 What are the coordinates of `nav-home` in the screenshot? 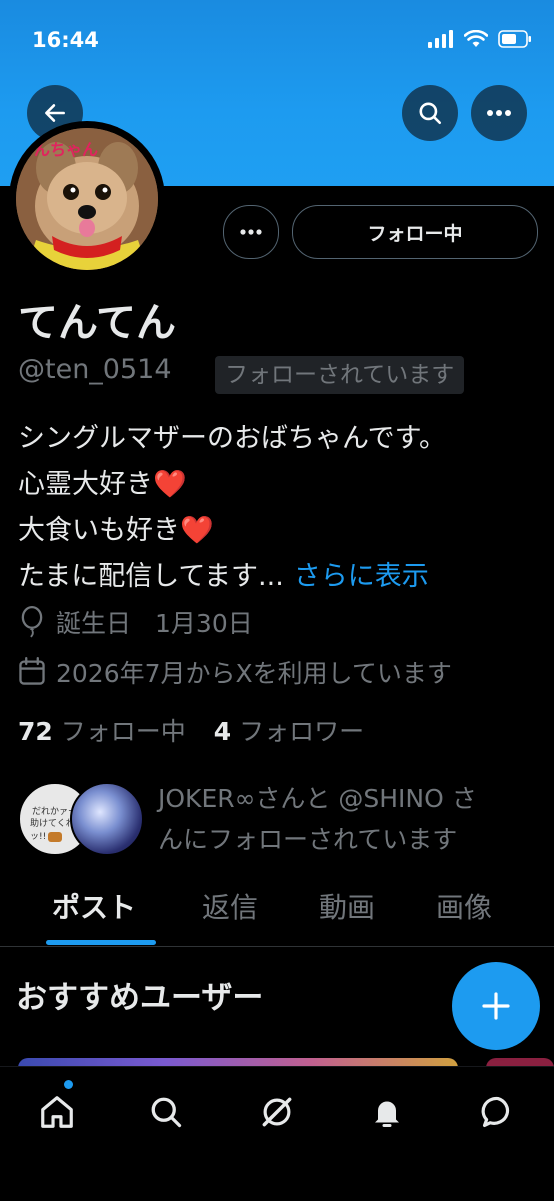 It's located at (57, 1112).